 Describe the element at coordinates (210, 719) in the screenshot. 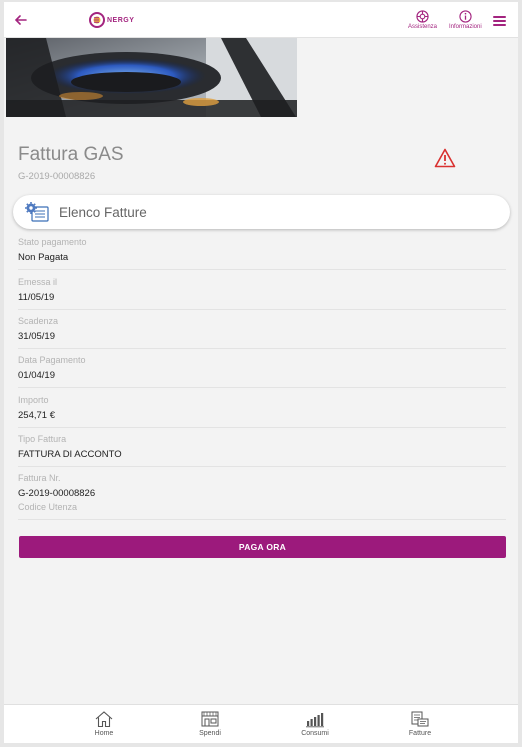

I see `shop-icon` at that location.